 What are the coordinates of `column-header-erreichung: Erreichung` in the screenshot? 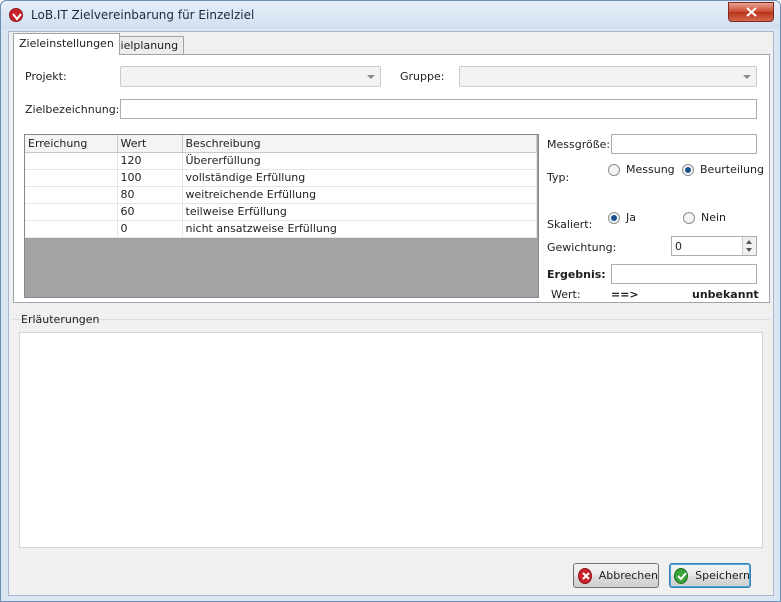 It's located at (71, 144).